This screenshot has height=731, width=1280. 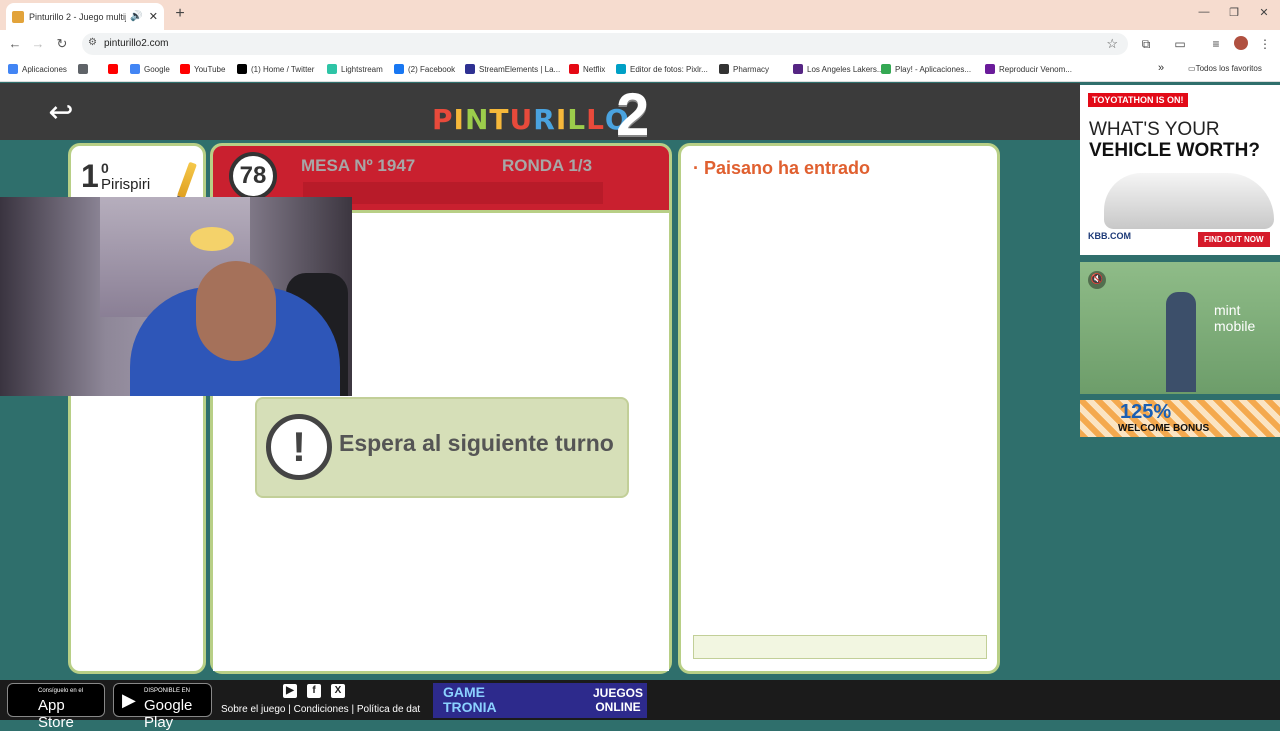 What do you see at coordinates (1265, 44) in the screenshot?
I see `menu-icon: ⋮` at bounding box center [1265, 44].